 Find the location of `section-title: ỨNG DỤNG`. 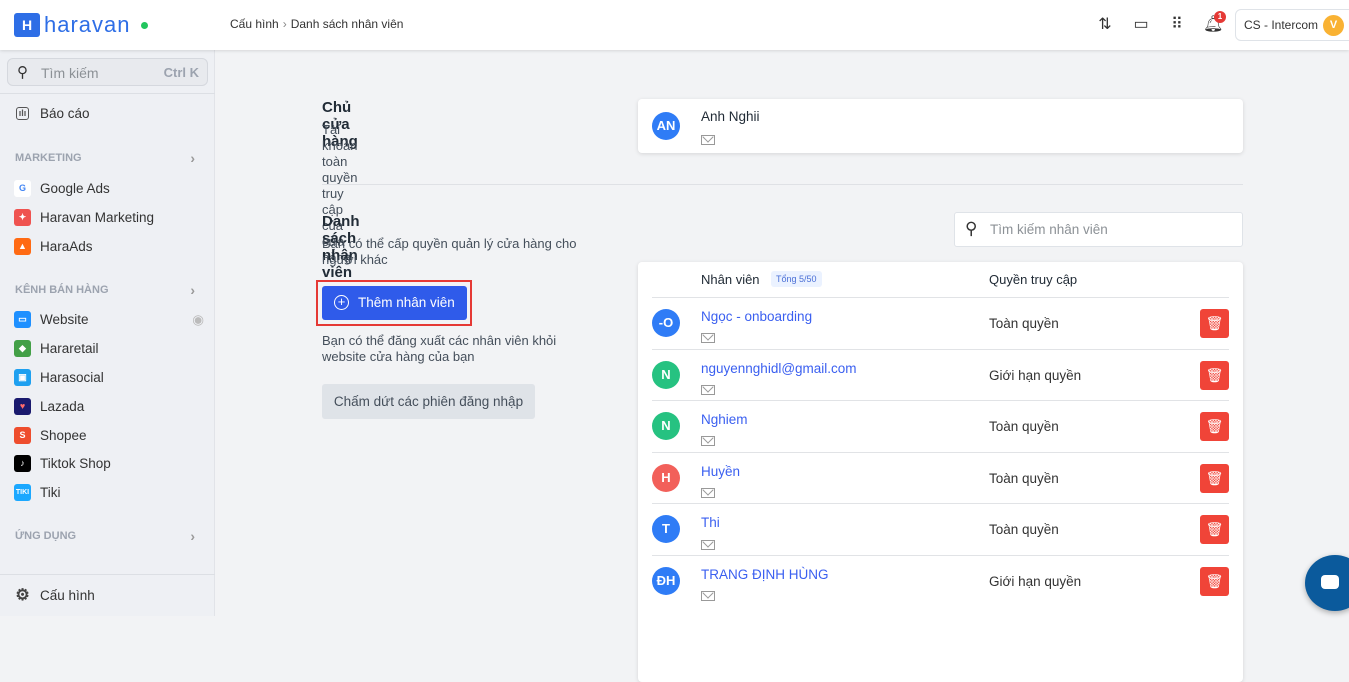

section-title: ỨNG DỤNG is located at coordinates (46, 536).